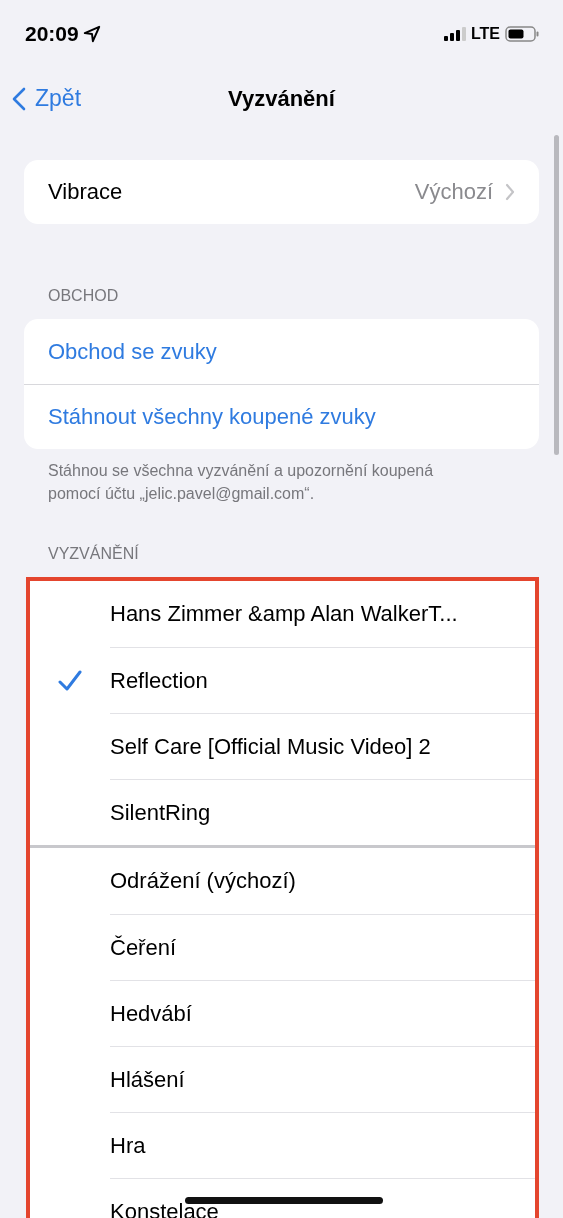 This screenshot has height=1218, width=563. What do you see at coordinates (454, 34) in the screenshot?
I see `signal-icon` at bounding box center [454, 34].